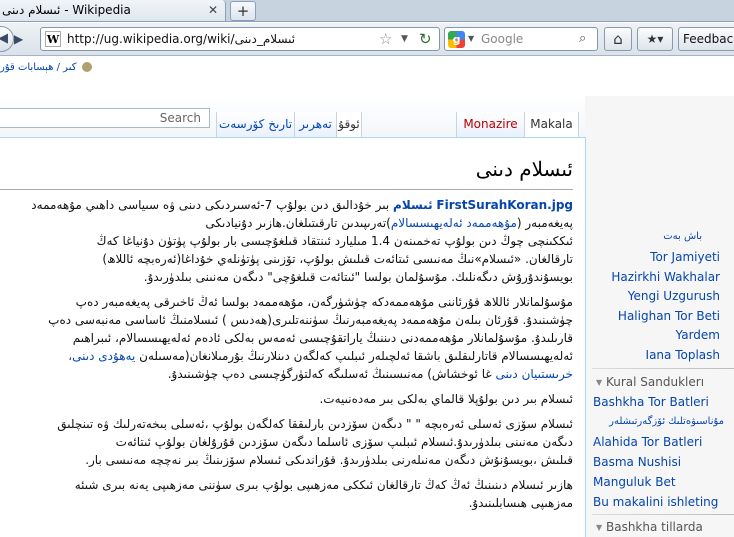 Image resolution: width=734 pixels, height=537 pixels. What do you see at coordinates (105, 118) in the screenshot?
I see `wiki-search-input: Search` at bounding box center [105, 118].